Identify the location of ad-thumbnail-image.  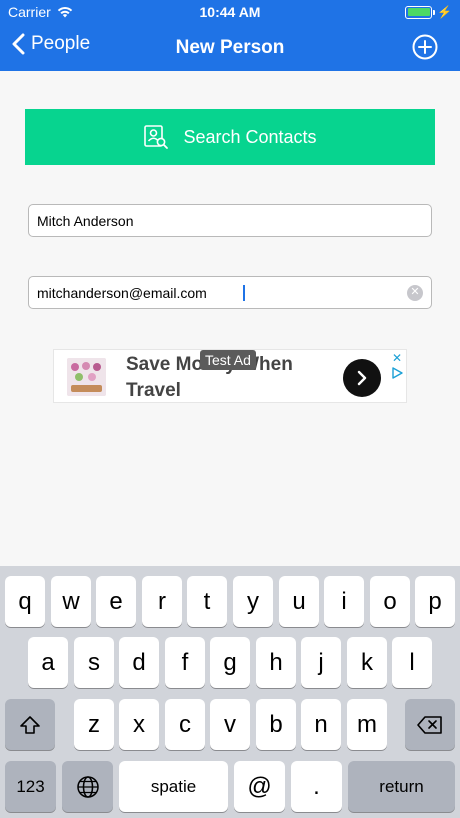
(86, 377).